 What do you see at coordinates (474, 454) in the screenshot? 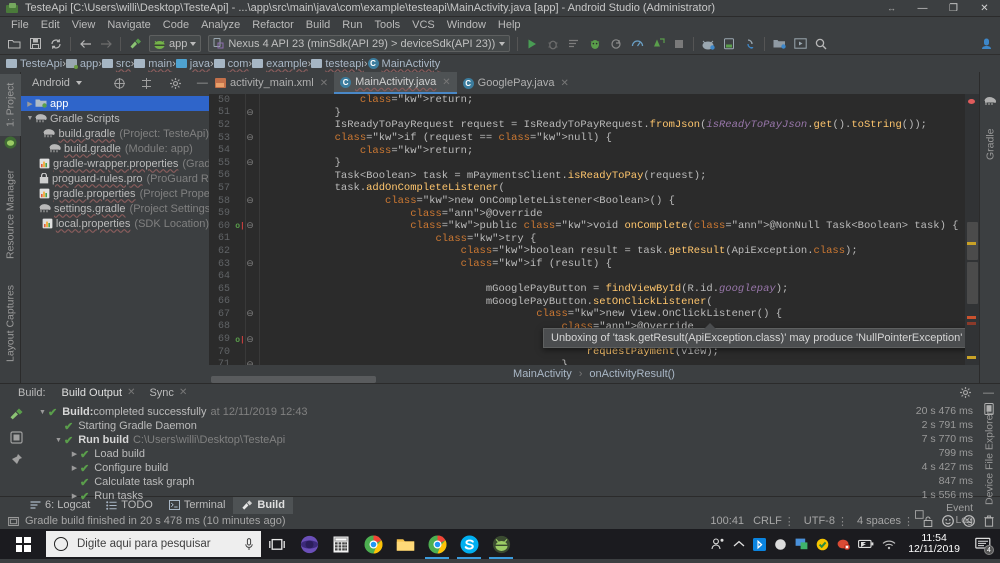
I see `build-output-row: ▶ ✔ Load build` at bounding box center [474, 454].